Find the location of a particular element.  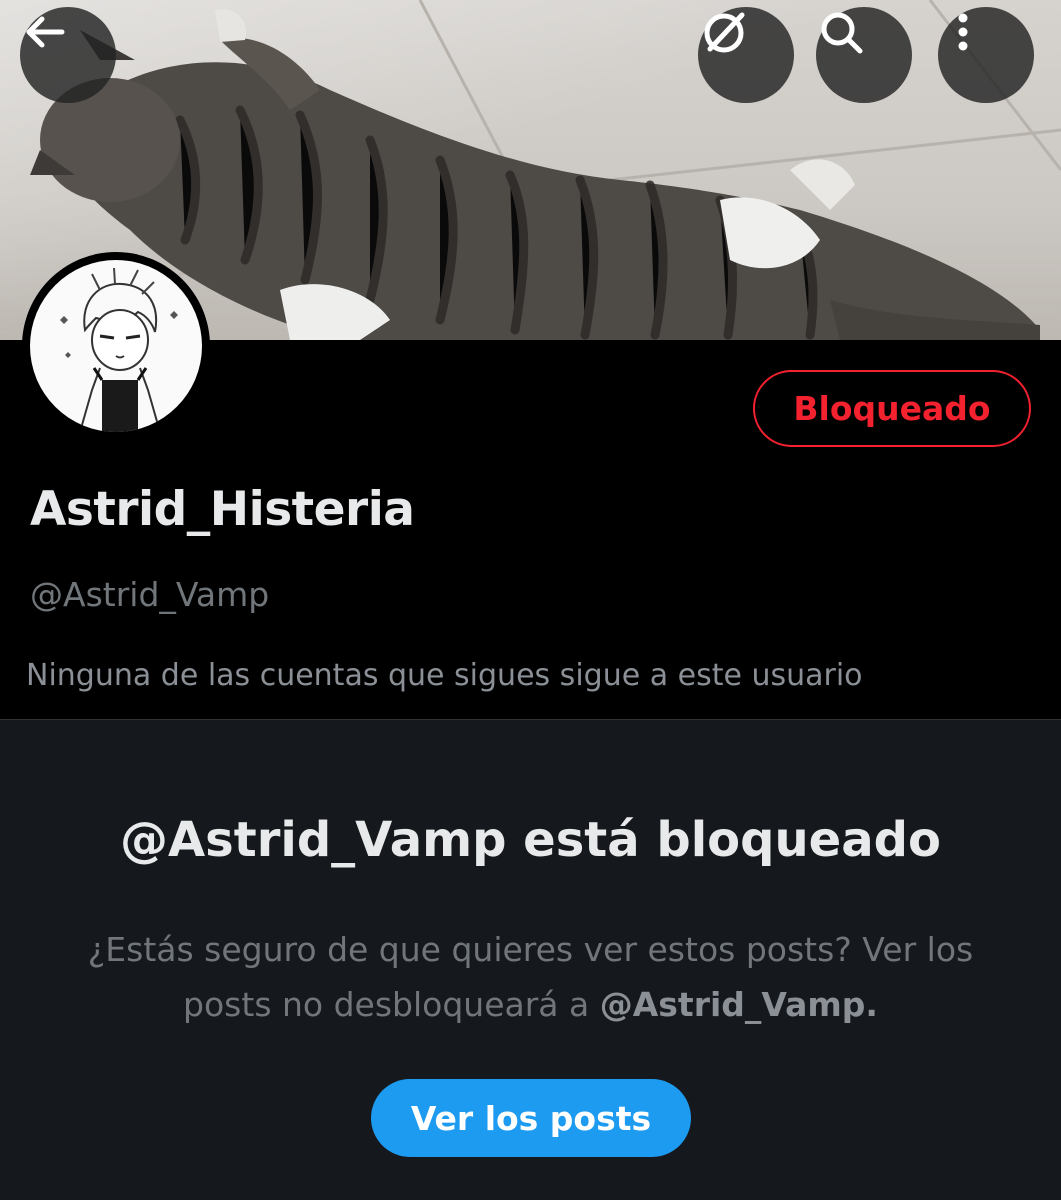

grok-icon is located at coordinates (724, 32).